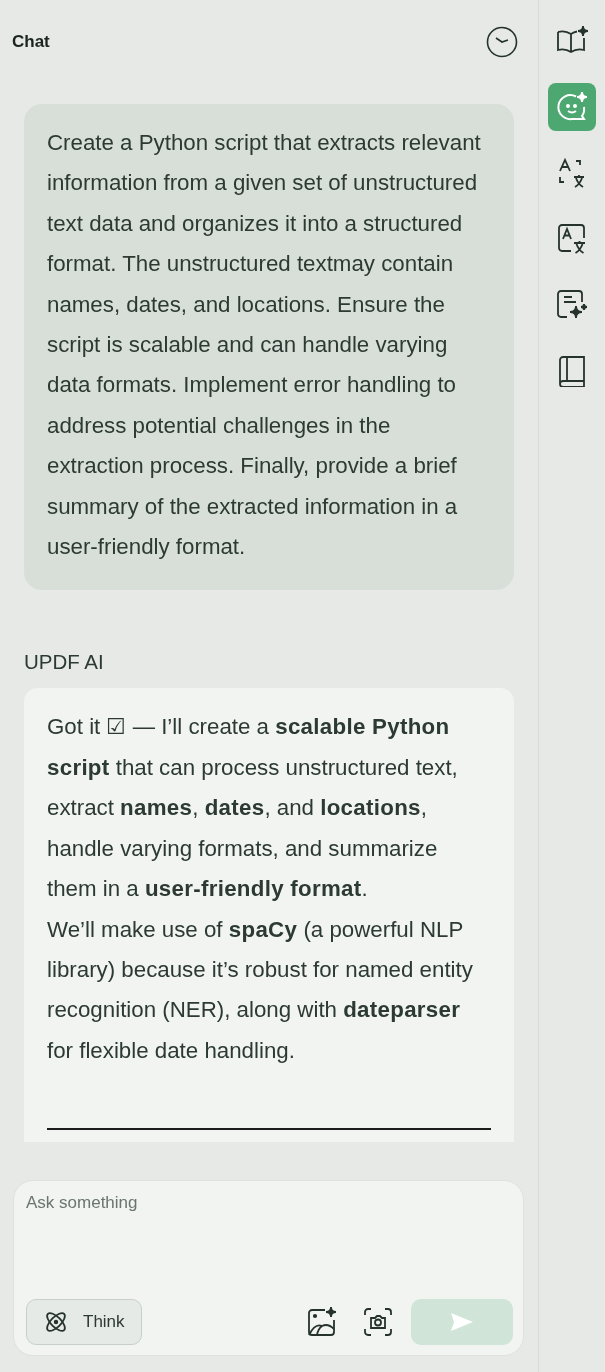 Image resolution: width=605 pixels, height=1372 pixels. Describe the element at coordinates (378, 1322) in the screenshot. I see `screenshot-camera-icon` at that location.